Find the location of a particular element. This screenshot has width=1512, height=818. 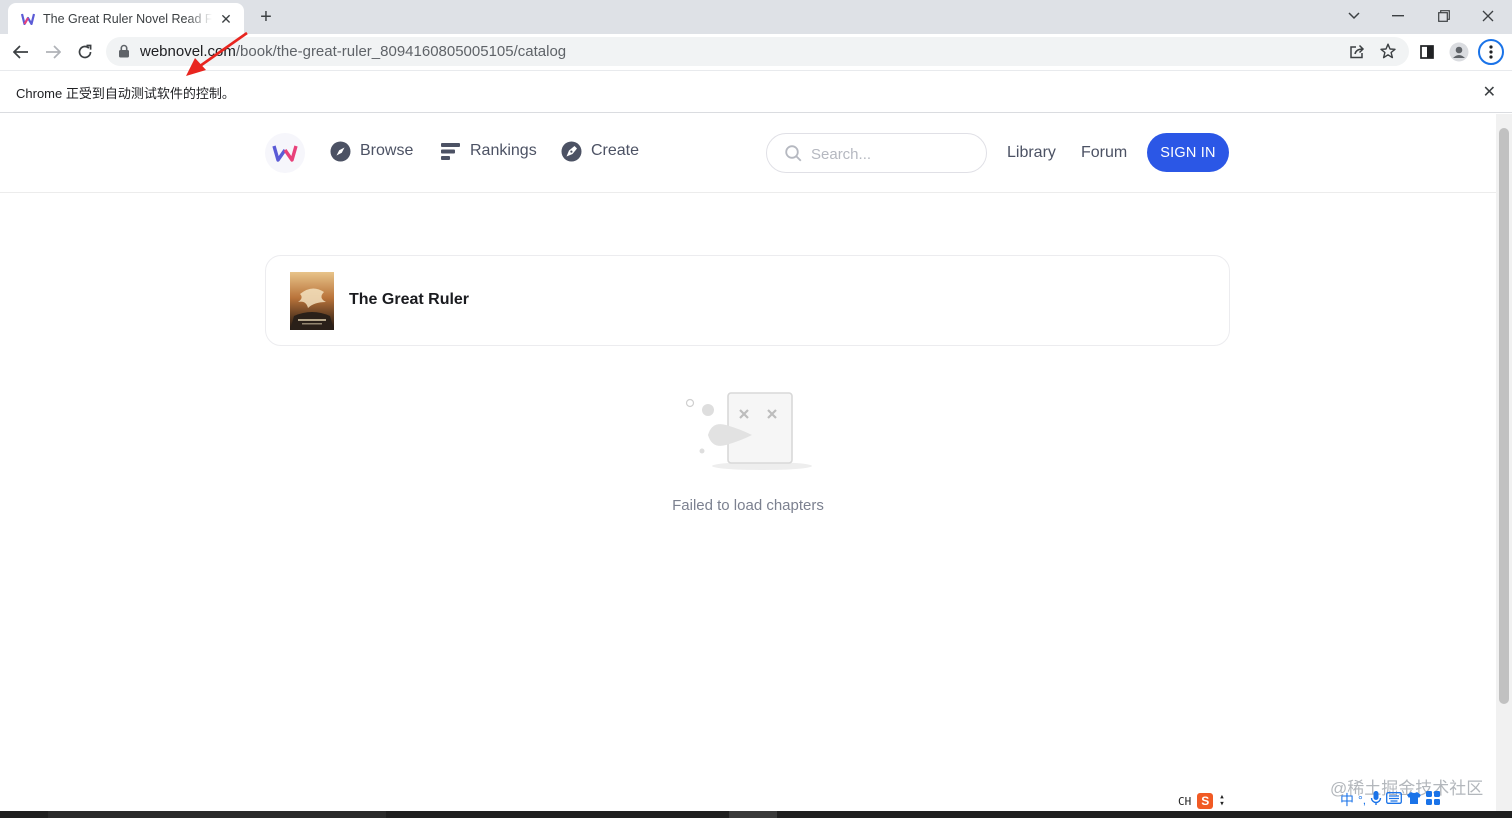

nav-rankings: Rankings is located at coordinates (488, 151).